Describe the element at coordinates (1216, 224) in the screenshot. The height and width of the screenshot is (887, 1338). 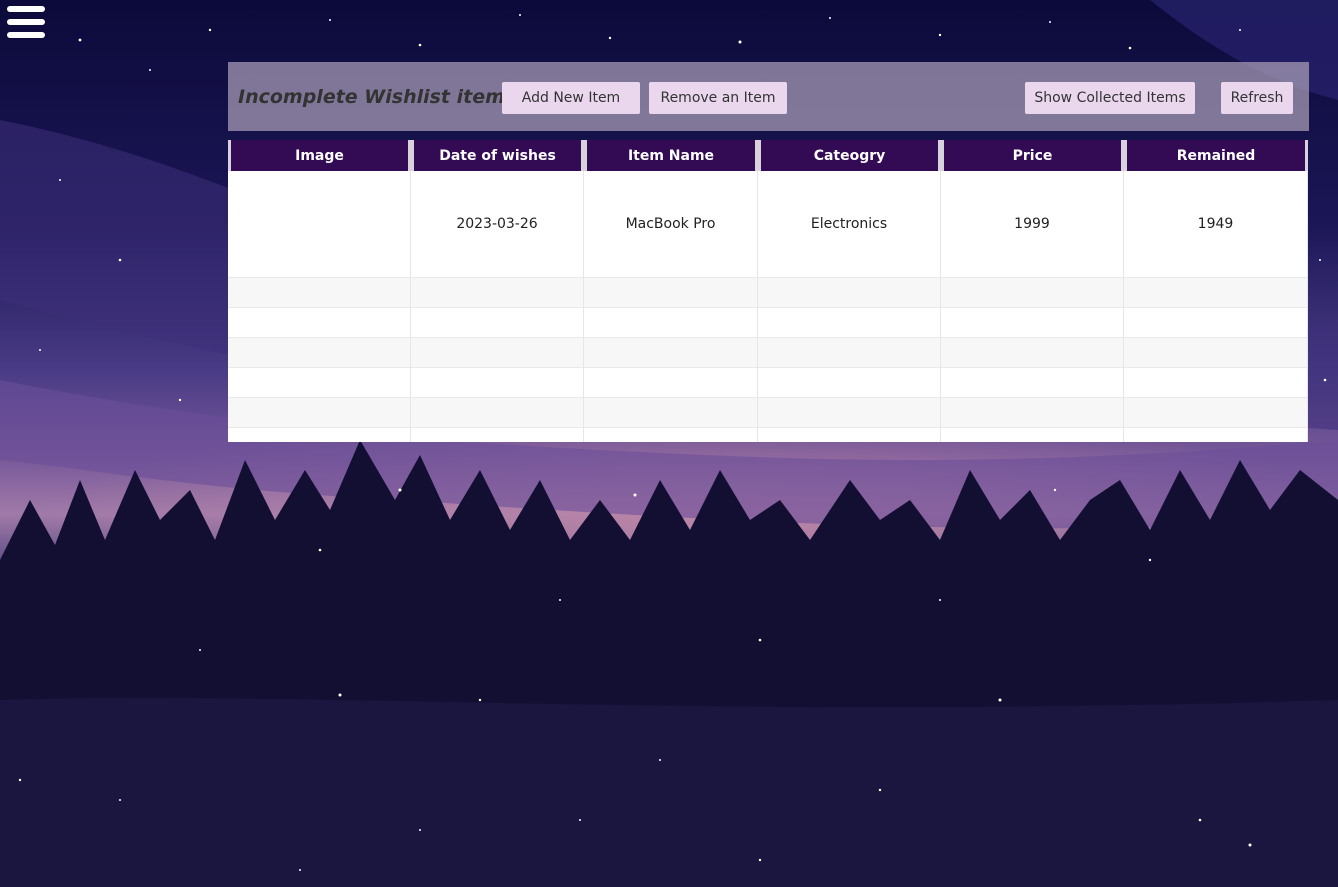
I see `cell-remained: 1949` at that location.